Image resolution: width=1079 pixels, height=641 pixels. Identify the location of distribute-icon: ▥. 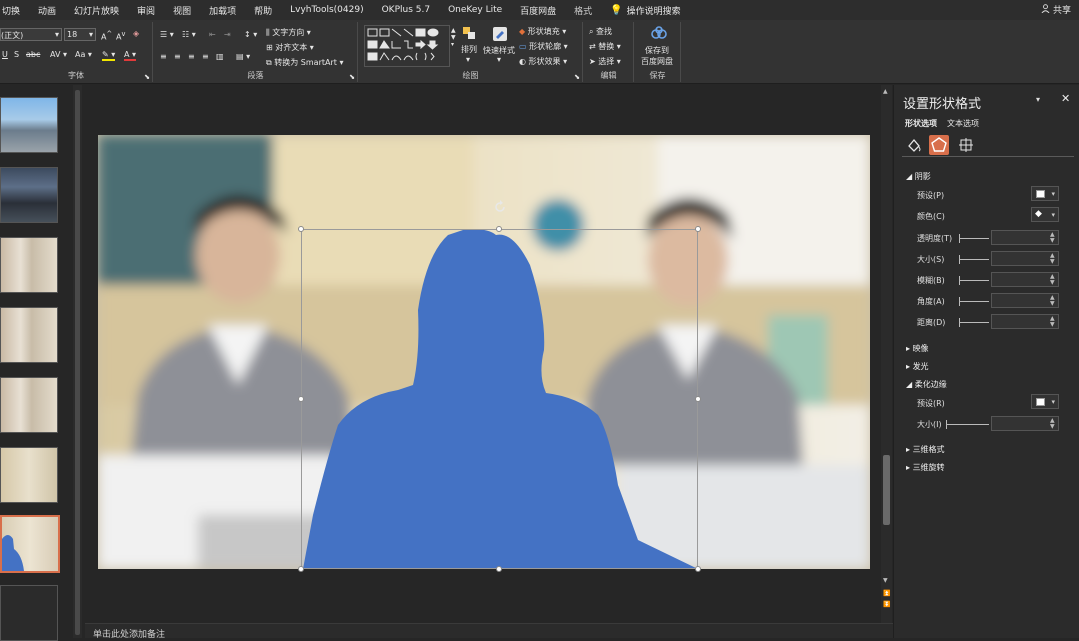
(220, 56).